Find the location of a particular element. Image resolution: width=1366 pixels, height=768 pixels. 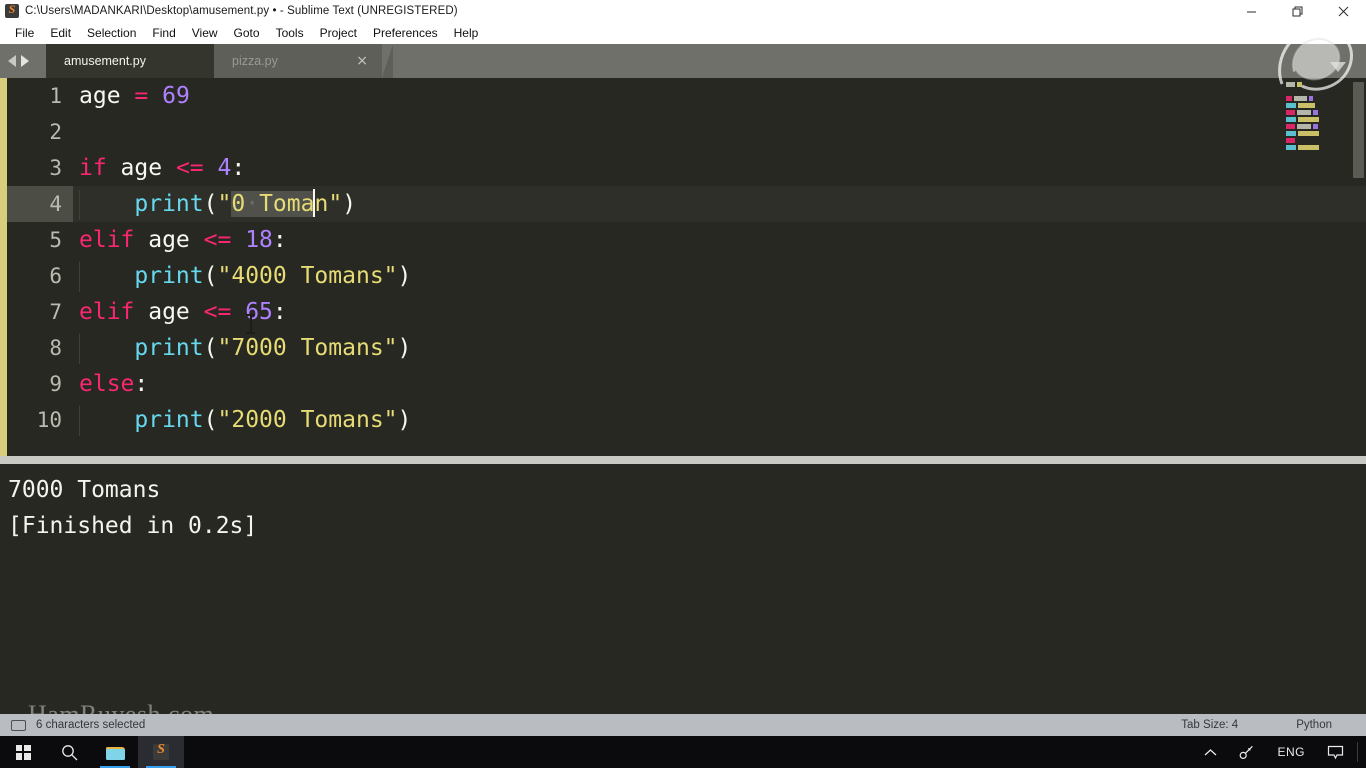

output-line: [Finished in 0.2s] is located at coordinates (133, 526).